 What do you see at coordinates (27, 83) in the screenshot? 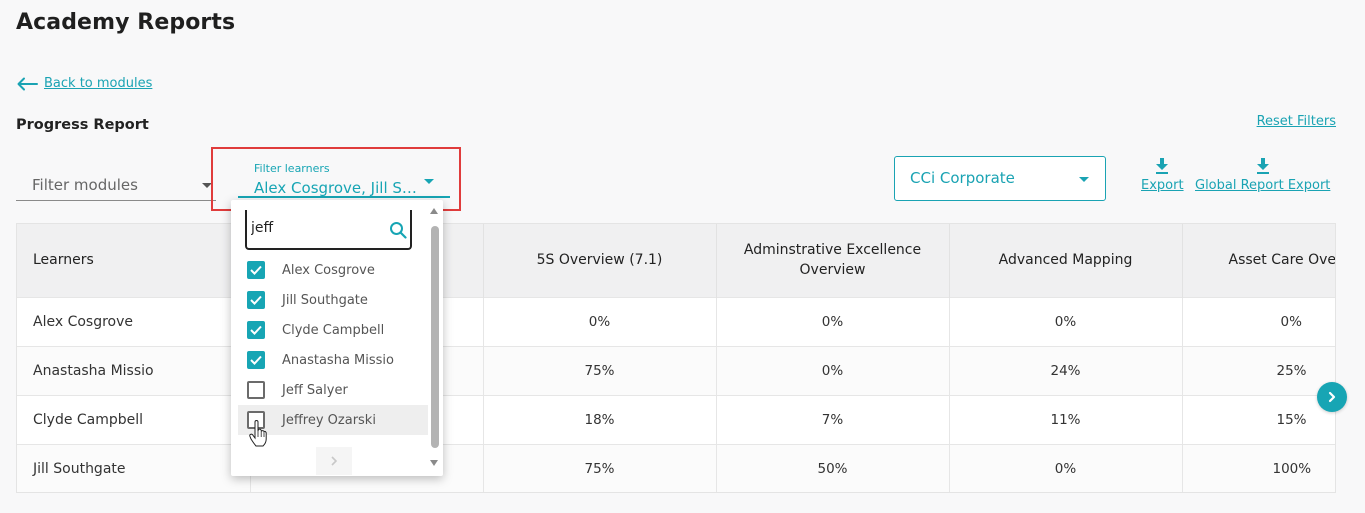
I see `arrow-left-icon` at bounding box center [27, 83].